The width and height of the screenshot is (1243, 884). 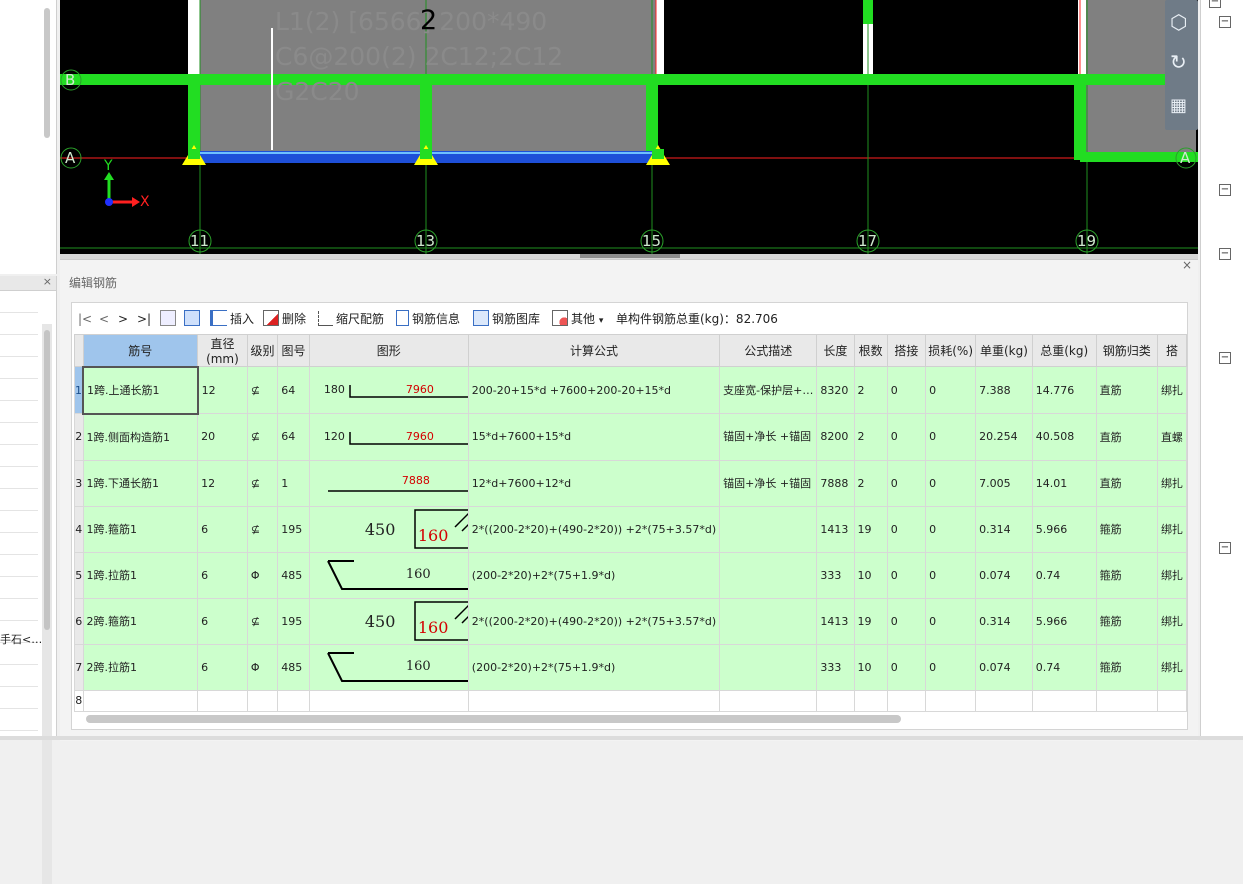 What do you see at coordinates (144, 319) in the screenshot?
I see `last-record-button: >|` at bounding box center [144, 319].